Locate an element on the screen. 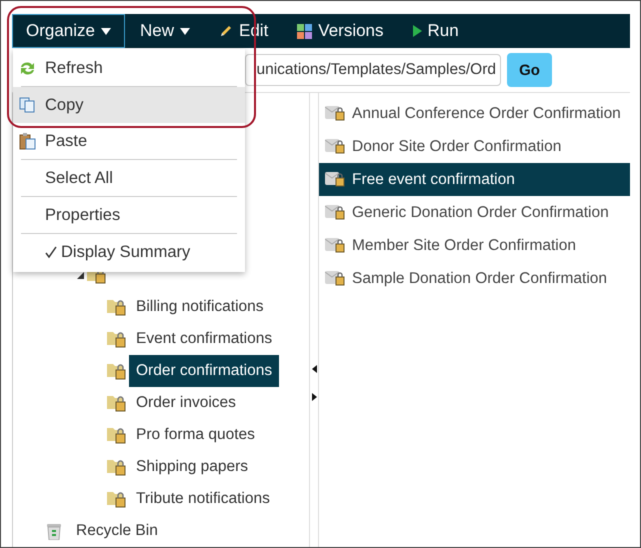 The height and width of the screenshot is (548, 641). menu-item: Properties is located at coordinates (129, 215).